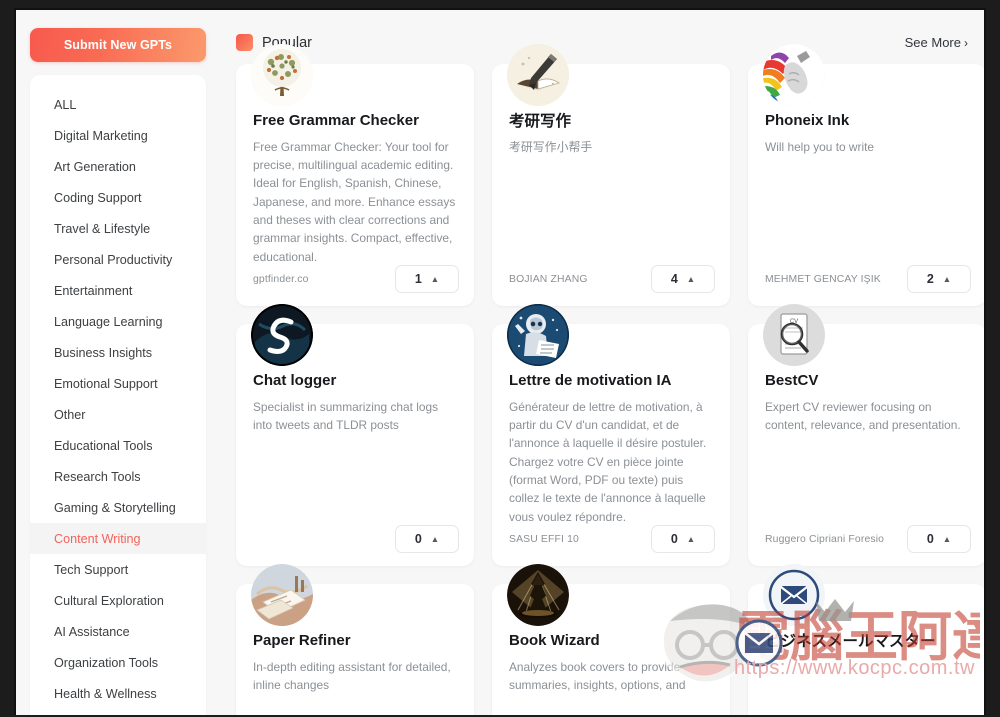  I want to click on upvote-button: 2 ▲, so click(939, 279).